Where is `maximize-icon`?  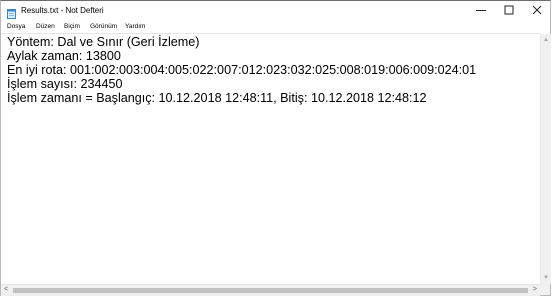 maximize-icon is located at coordinates (509, 11).